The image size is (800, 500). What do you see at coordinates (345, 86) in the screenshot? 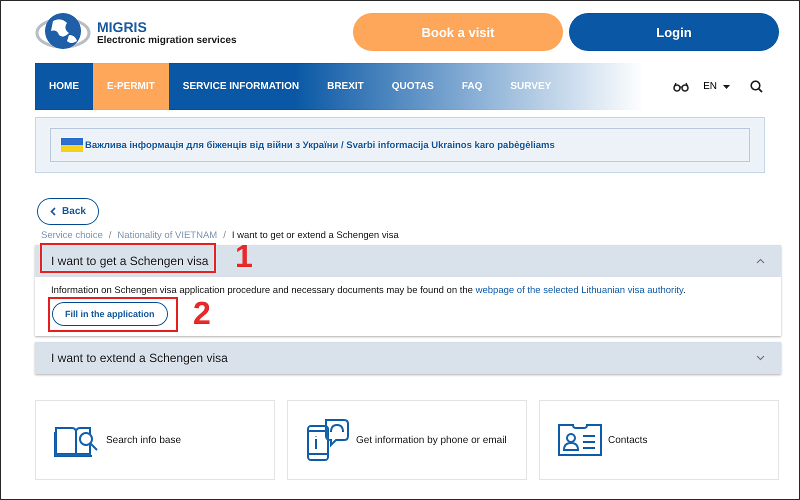
I see `nav-tab: BREXIT` at bounding box center [345, 86].